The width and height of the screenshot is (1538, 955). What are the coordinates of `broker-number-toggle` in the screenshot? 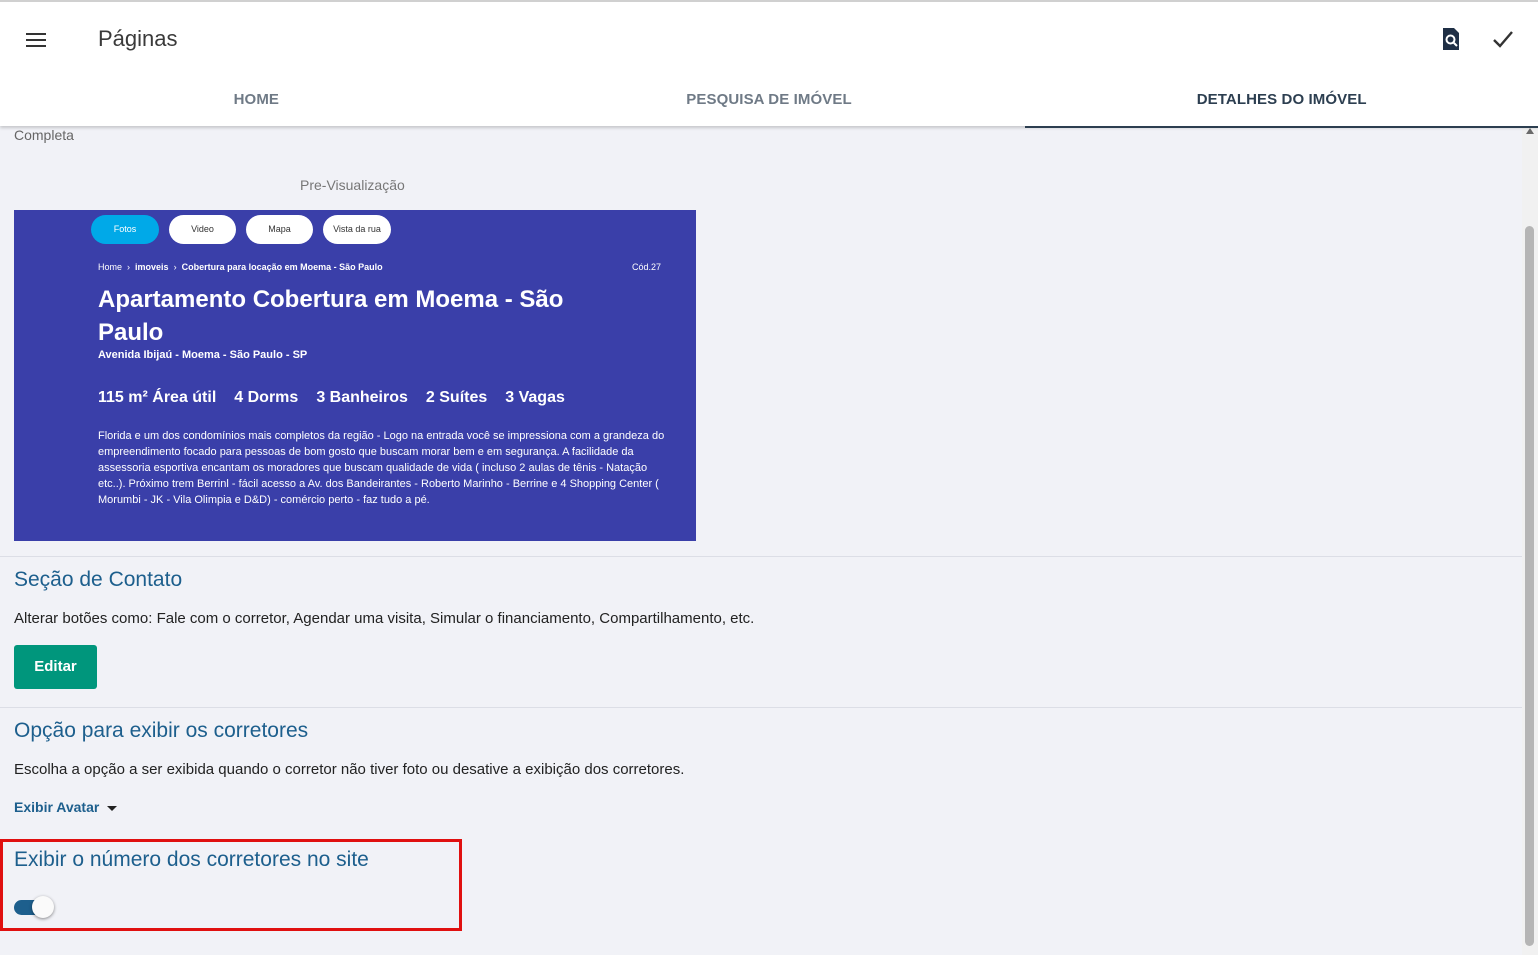 It's located at (34, 908).